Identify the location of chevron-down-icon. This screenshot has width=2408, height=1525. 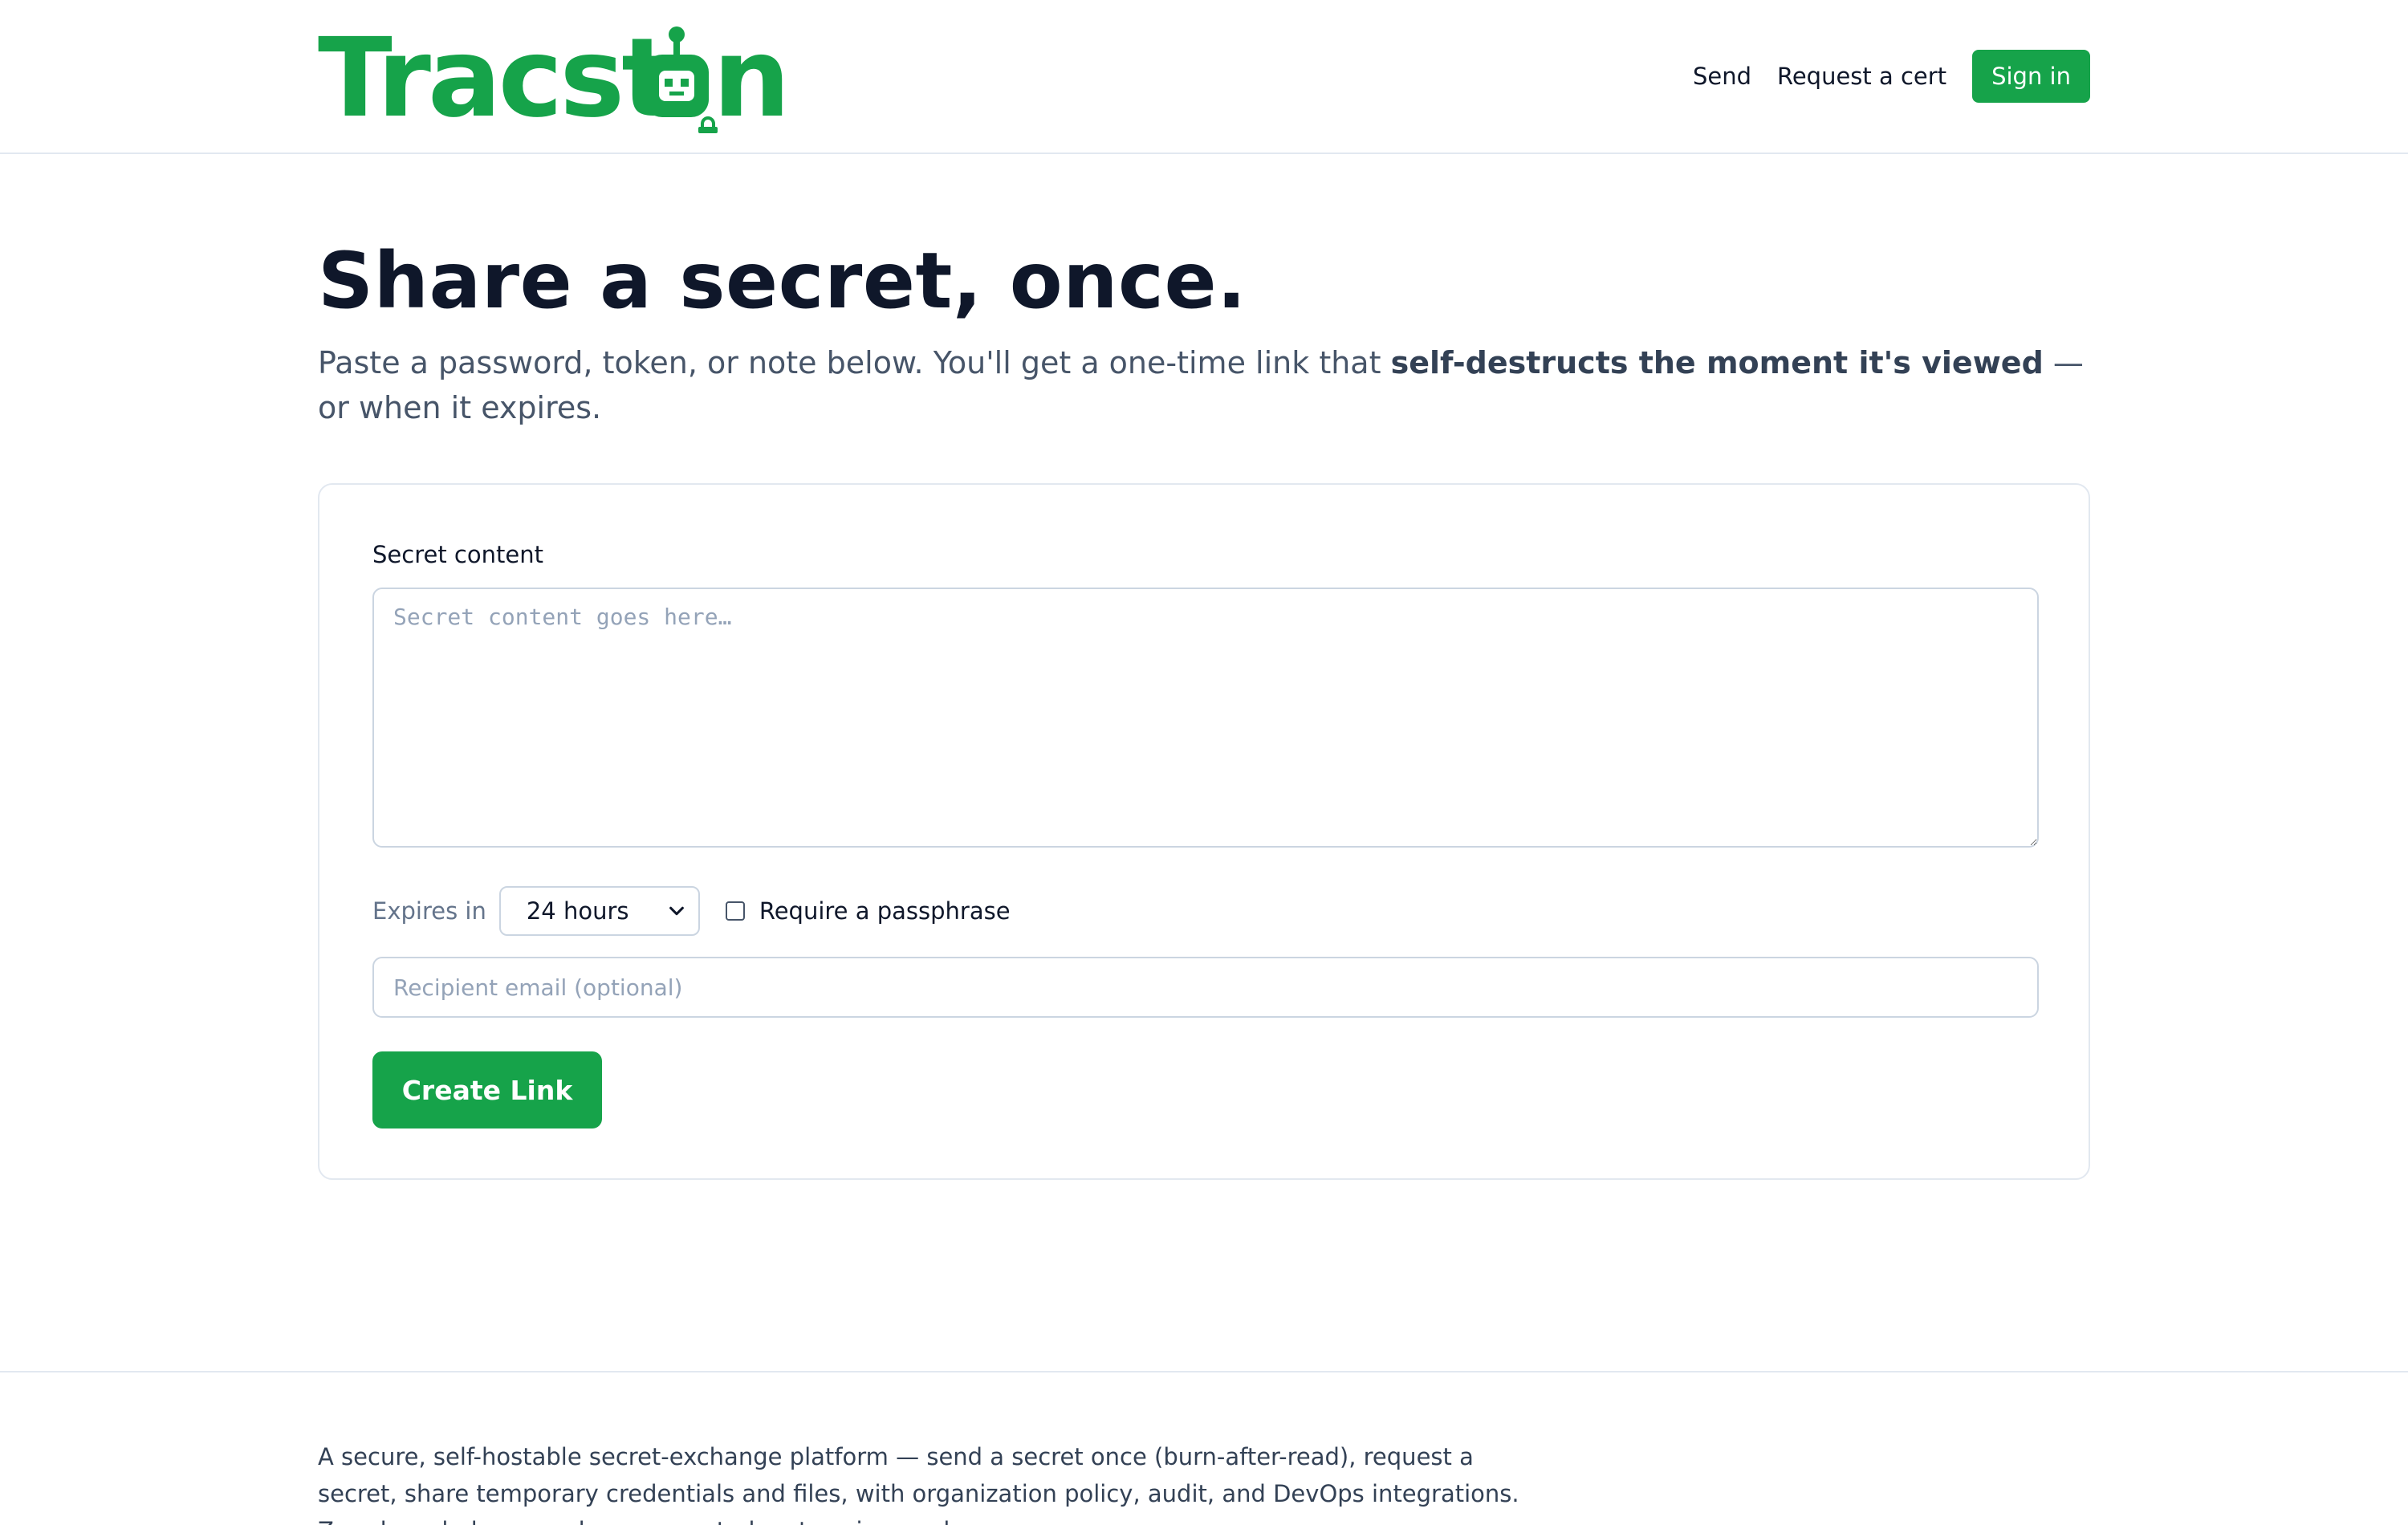
(676, 911).